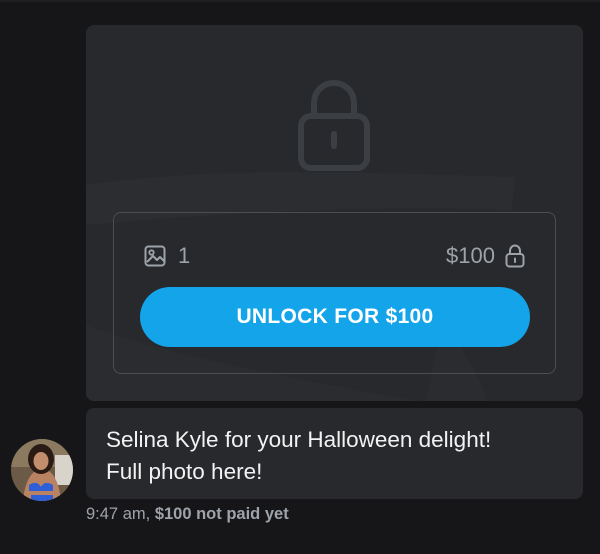 This screenshot has height=554, width=600. Describe the element at coordinates (300, 1) in the screenshot. I see `top-divider` at that location.